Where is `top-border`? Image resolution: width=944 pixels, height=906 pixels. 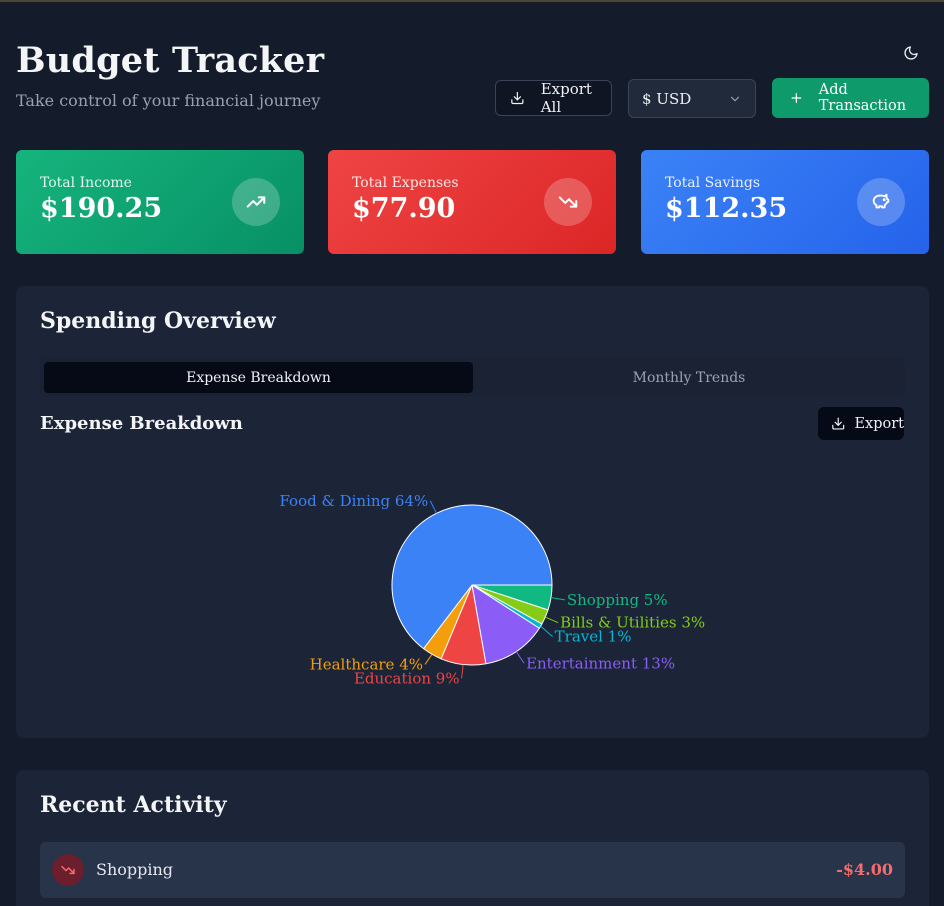
top-border is located at coordinates (472, 1).